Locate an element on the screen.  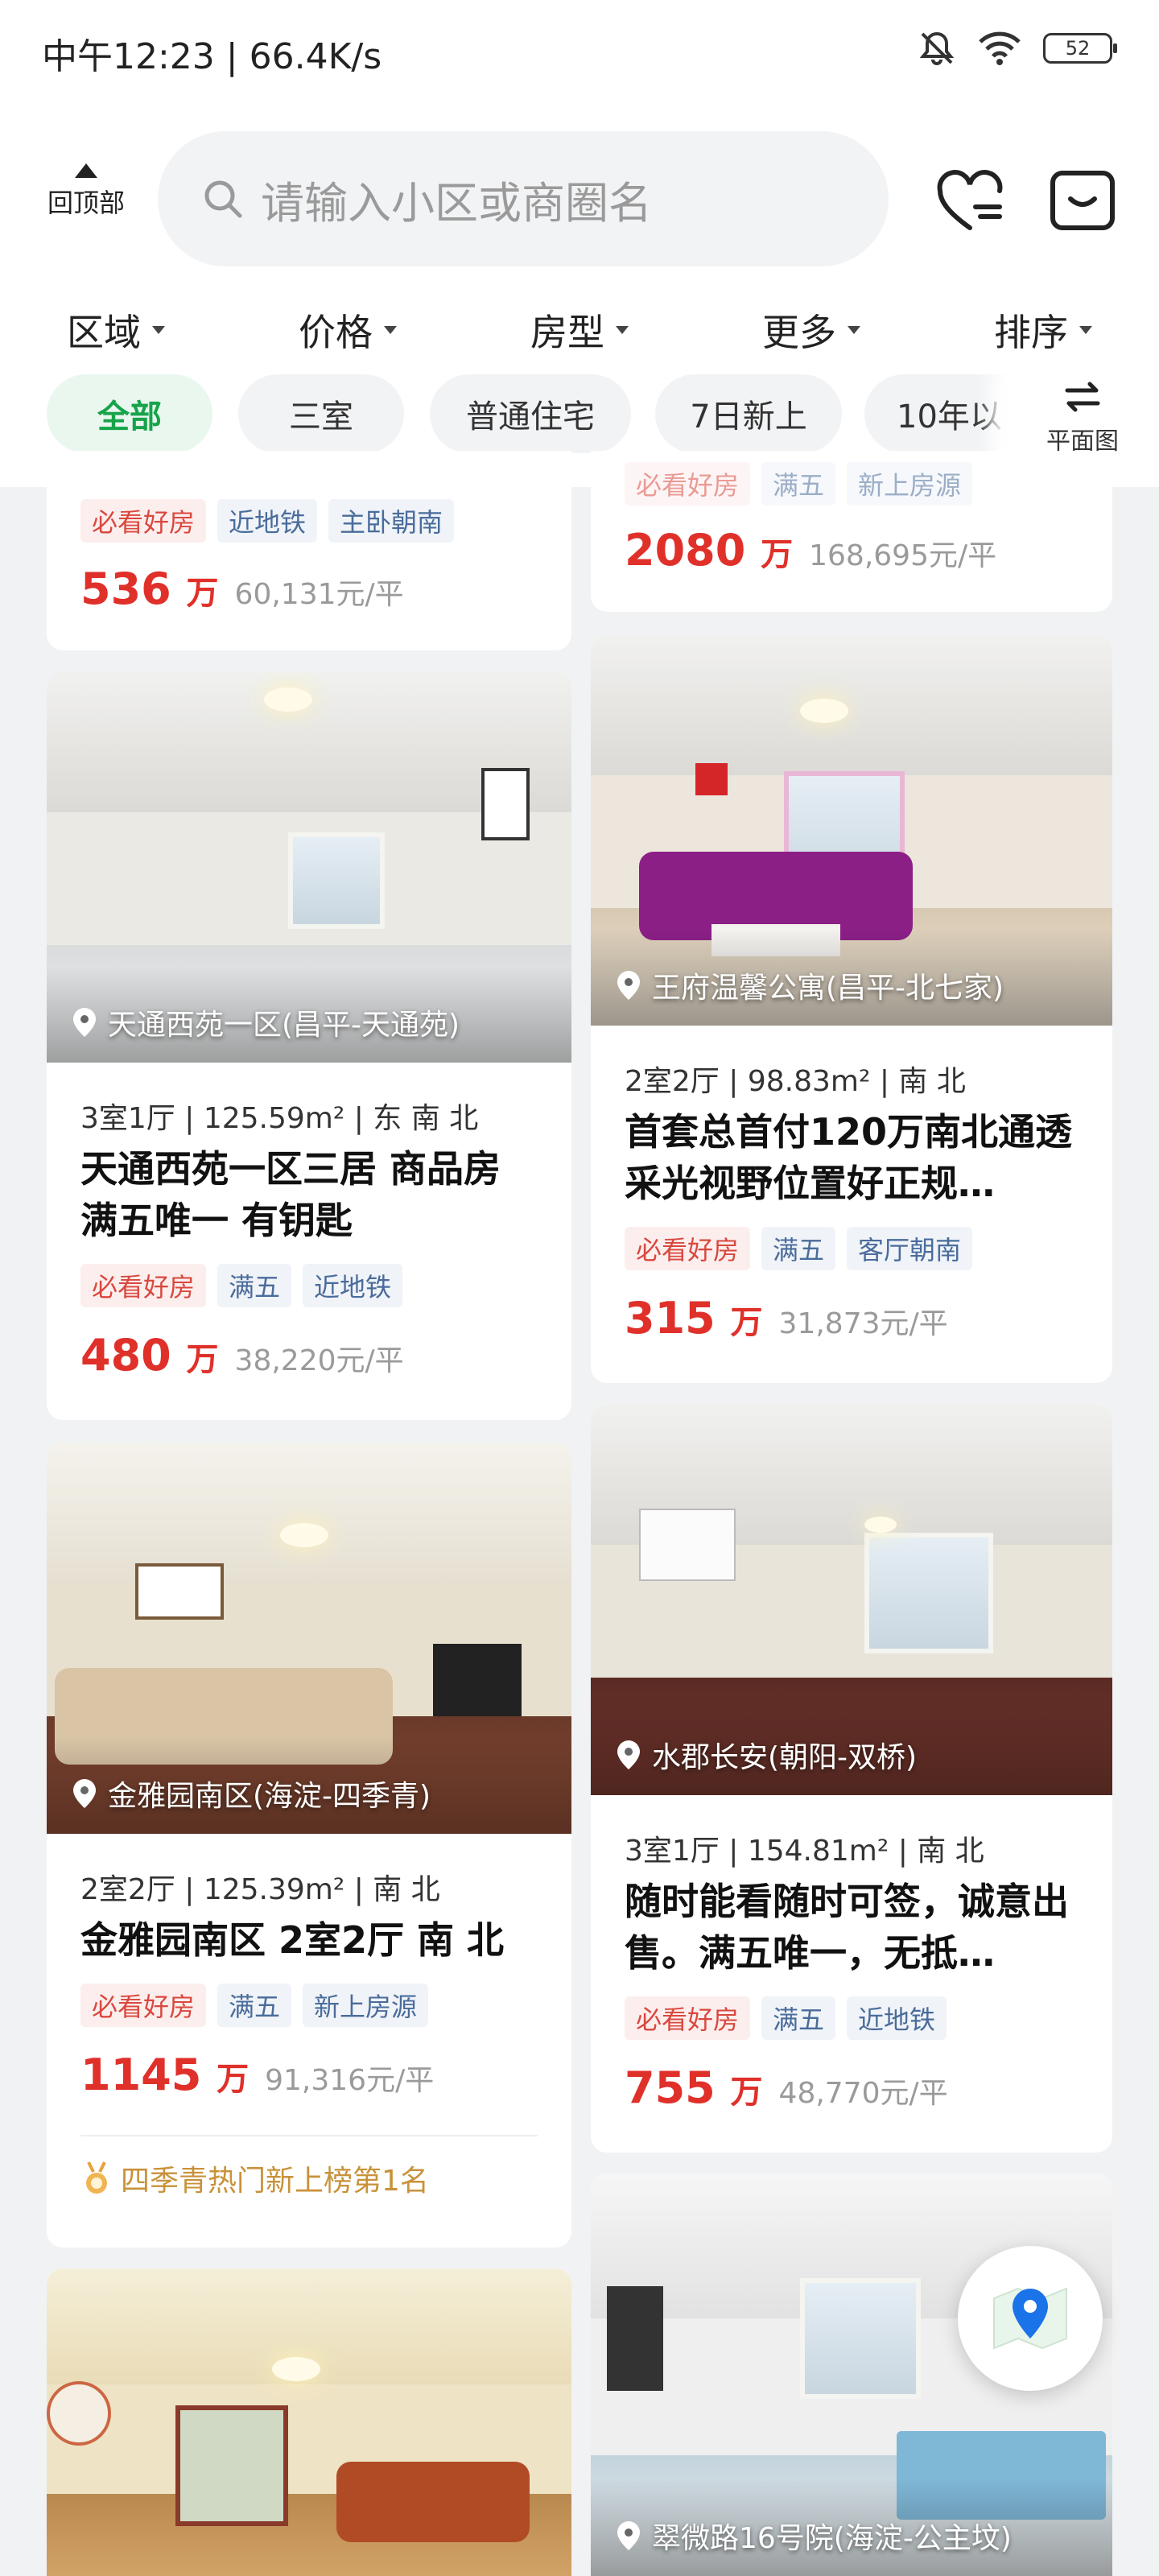
search-placeholder: 请输入小区或商圈名 is located at coordinates (456, 203).